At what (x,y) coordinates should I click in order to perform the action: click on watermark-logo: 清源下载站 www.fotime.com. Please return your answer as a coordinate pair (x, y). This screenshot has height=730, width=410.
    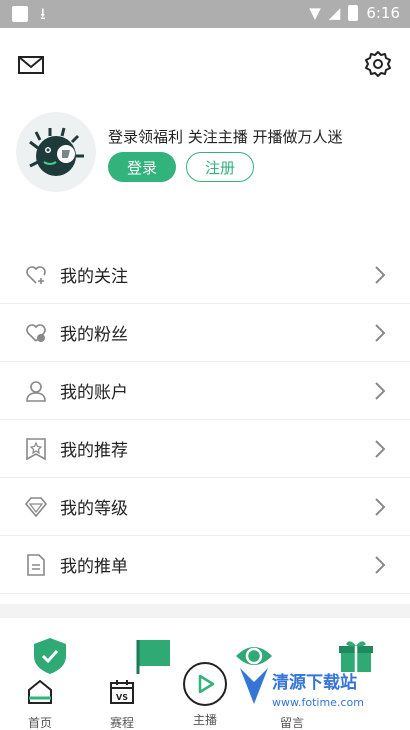
    Looking at the image, I should click on (324, 695).